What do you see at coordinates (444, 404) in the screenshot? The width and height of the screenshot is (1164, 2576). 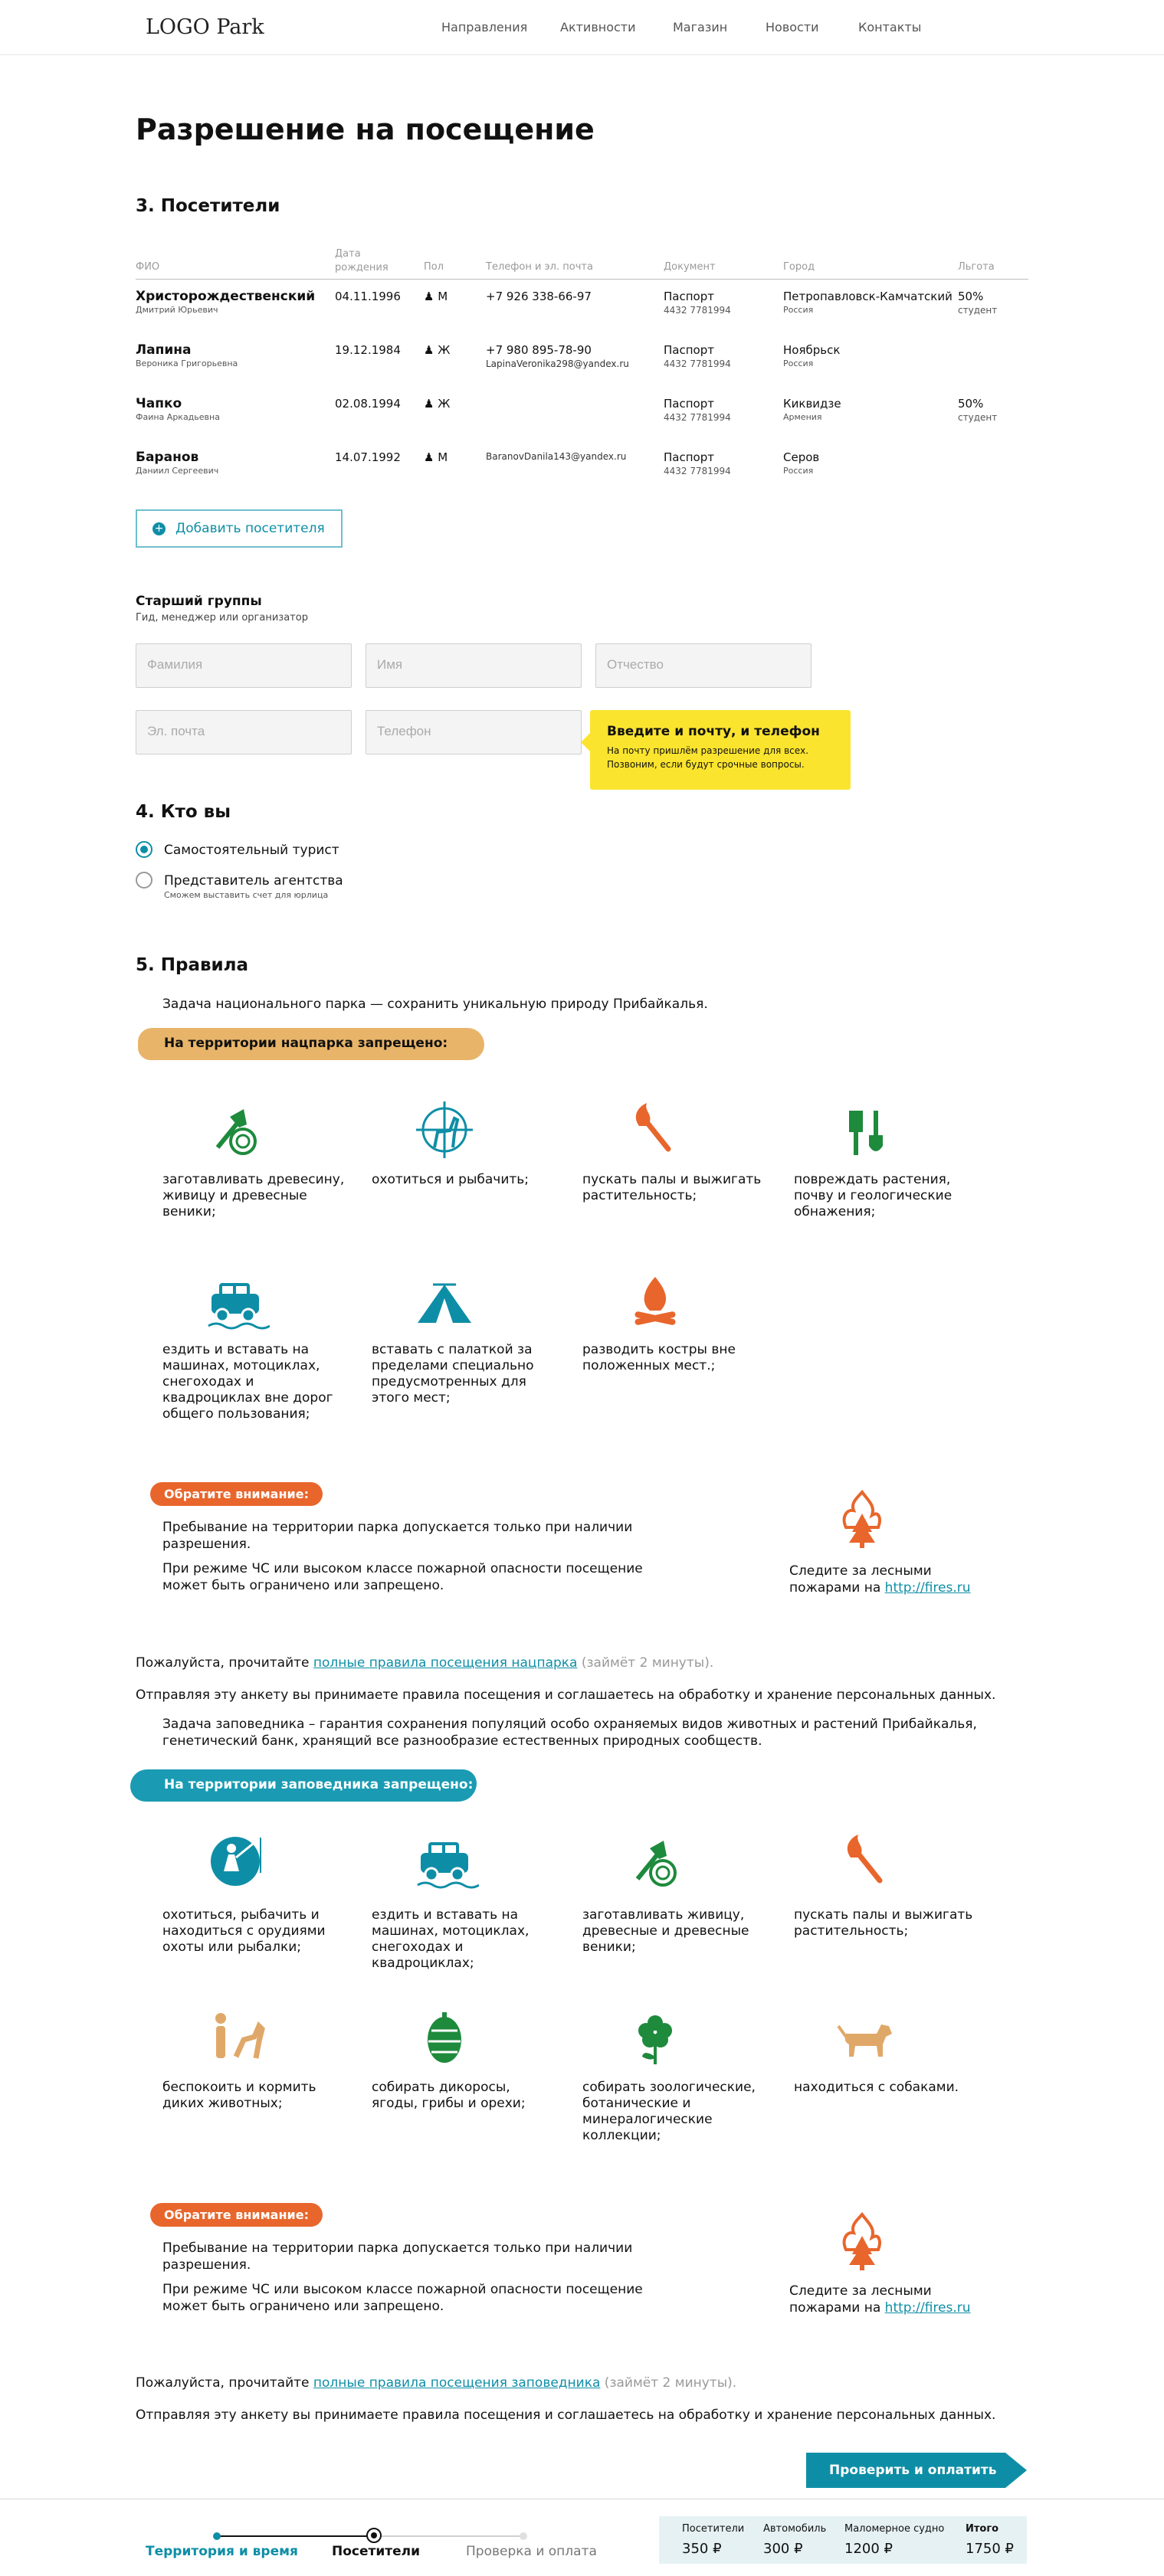 I see `visitor-sex-value: Ж` at bounding box center [444, 404].